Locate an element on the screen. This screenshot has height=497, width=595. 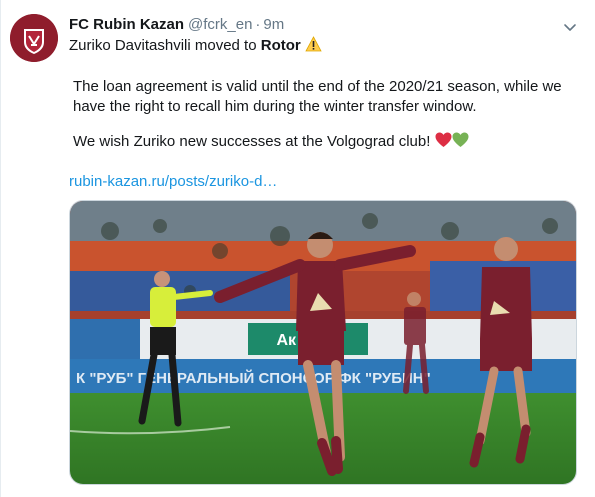
tweet-line-1: Zuriko Davitashvili moved to Rotor is located at coordinates (195, 46).